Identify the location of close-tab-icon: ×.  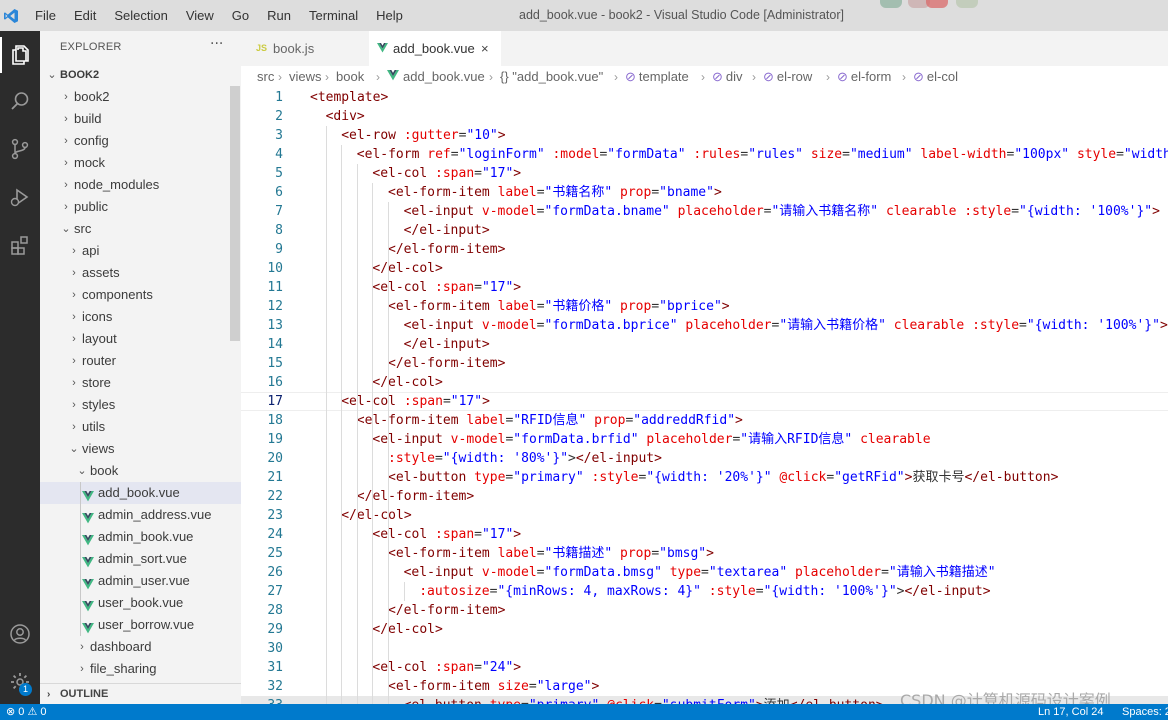
(485, 48).